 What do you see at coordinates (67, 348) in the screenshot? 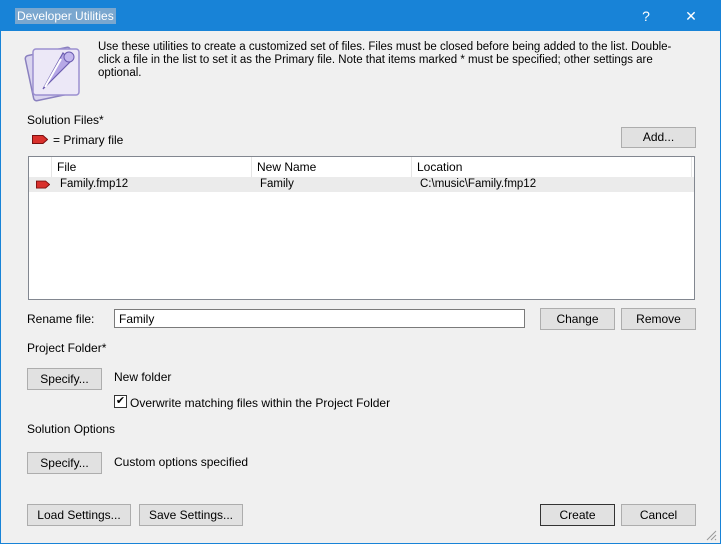
I see `project-folder-heading: Project Folder*` at bounding box center [67, 348].